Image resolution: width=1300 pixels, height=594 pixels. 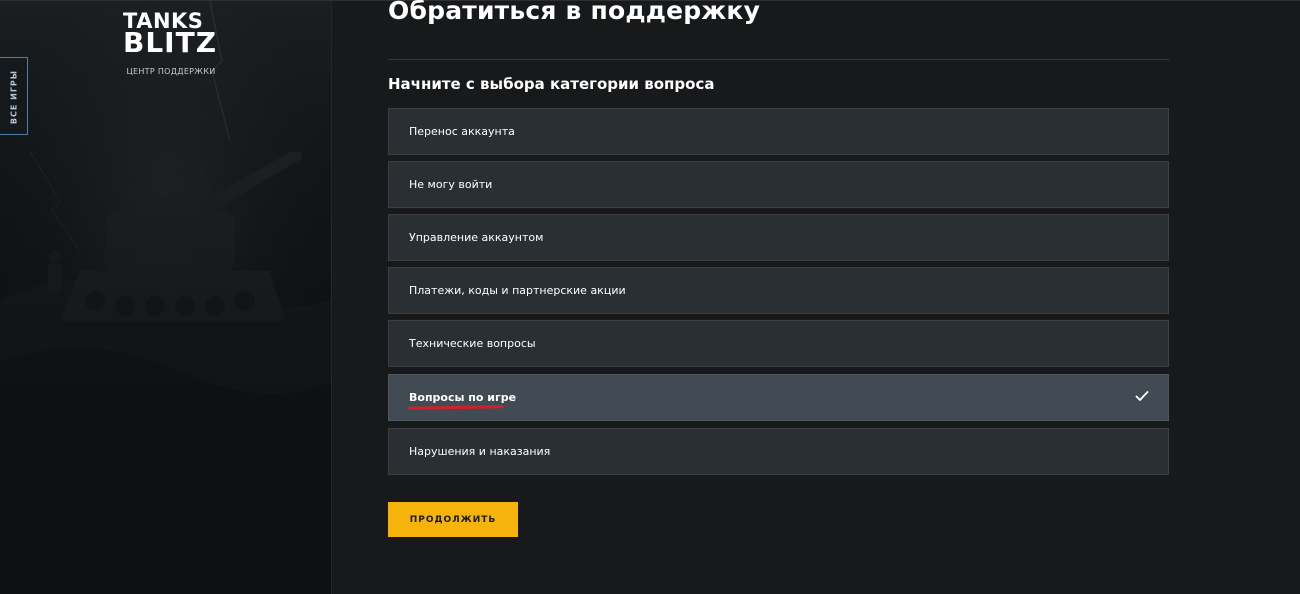 I want to click on category-item-cannot-login: Не могу войти, so click(x=778, y=184).